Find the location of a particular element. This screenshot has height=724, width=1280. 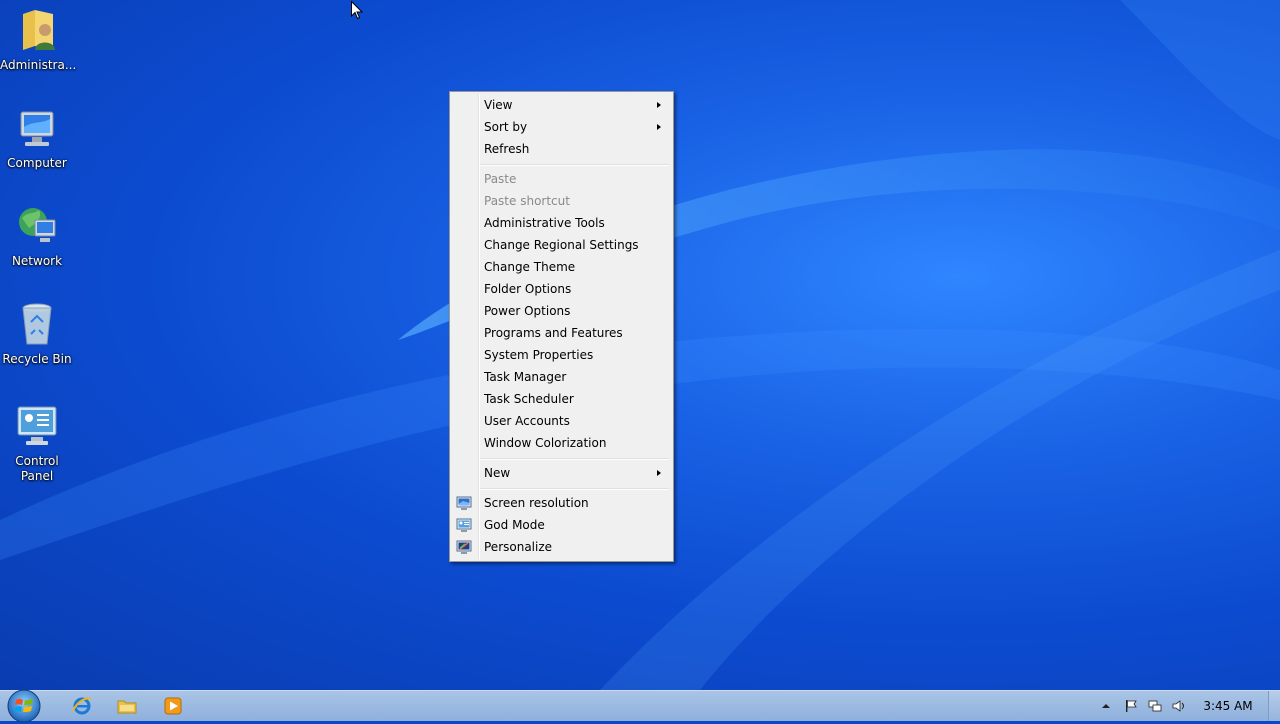

menu-item-label: Power Options is located at coordinates (527, 311).